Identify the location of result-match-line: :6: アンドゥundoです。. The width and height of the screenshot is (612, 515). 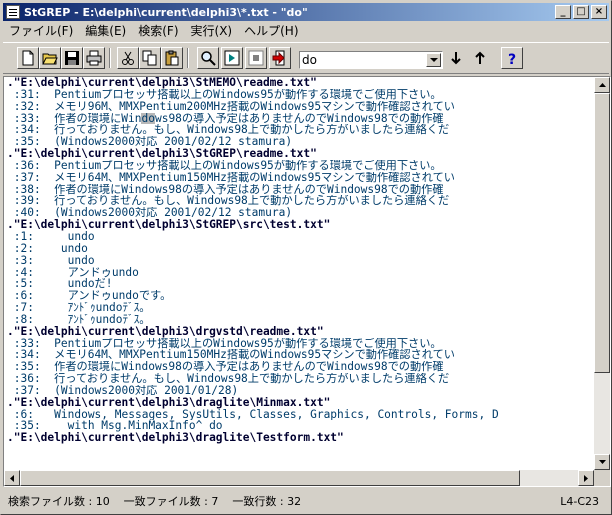
(299, 296).